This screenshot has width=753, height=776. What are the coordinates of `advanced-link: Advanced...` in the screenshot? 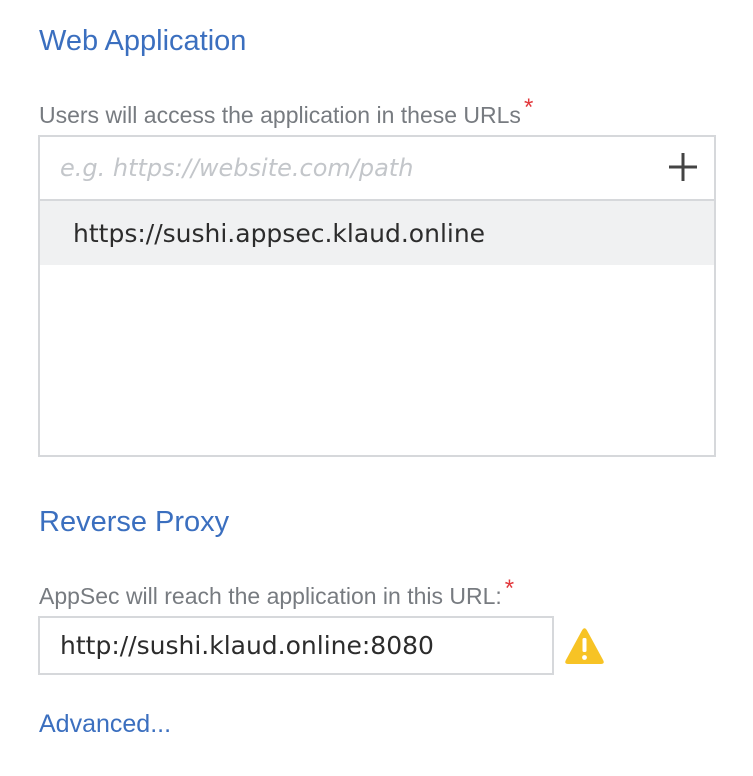 It's located at (105, 724).